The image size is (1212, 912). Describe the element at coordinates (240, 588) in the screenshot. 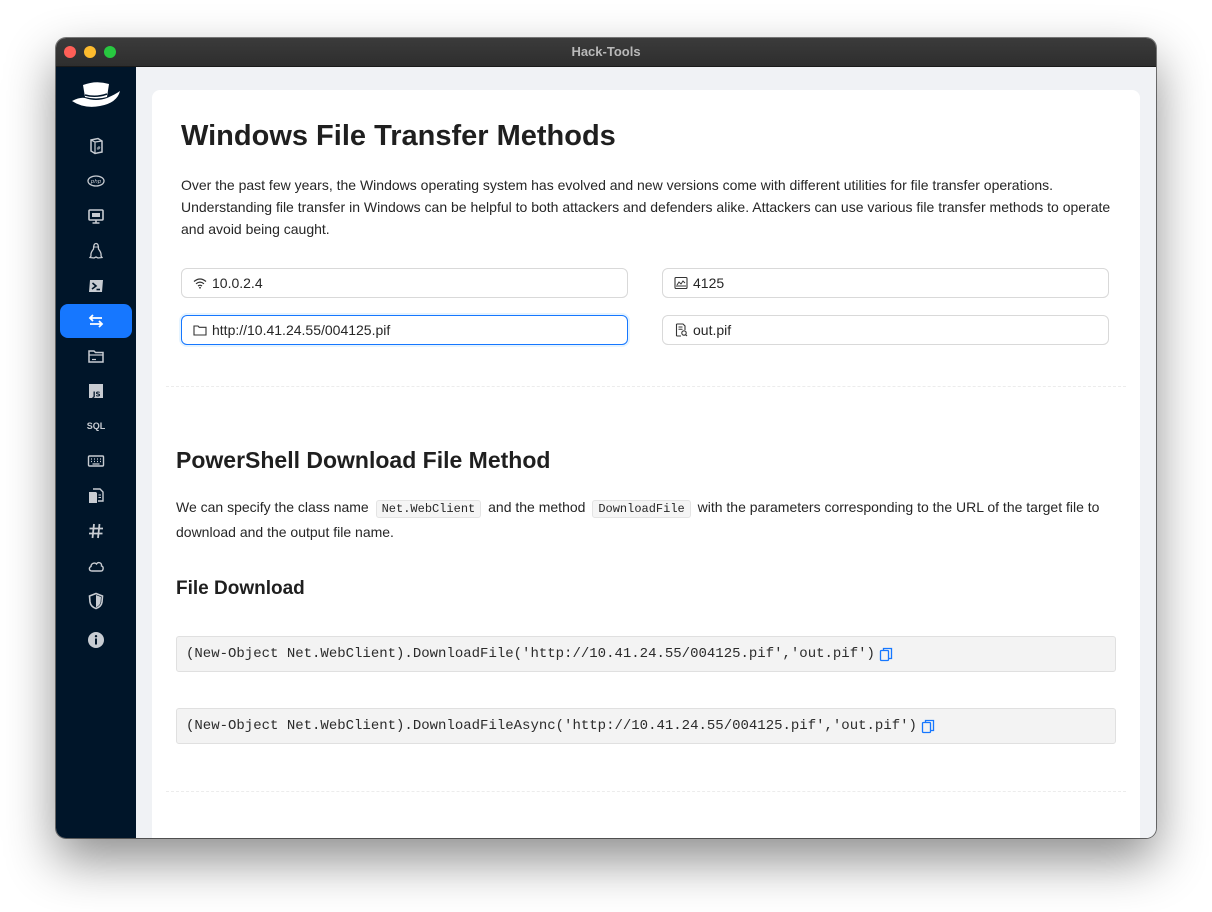

I see `subsection-heading: File Download` at that location.